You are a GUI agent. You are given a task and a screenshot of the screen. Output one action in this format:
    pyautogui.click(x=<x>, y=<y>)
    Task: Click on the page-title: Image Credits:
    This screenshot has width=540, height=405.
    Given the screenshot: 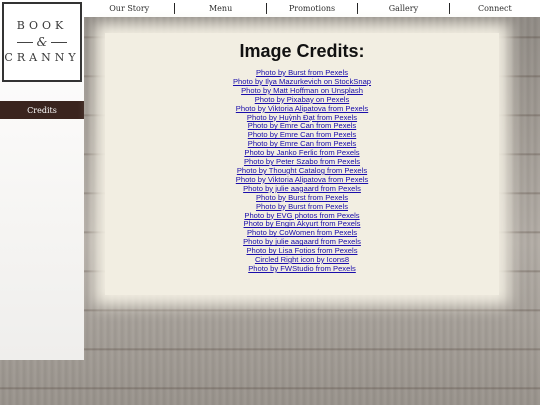 What is the action you would take?
    pyautogui.click(x=302, y=51)
    